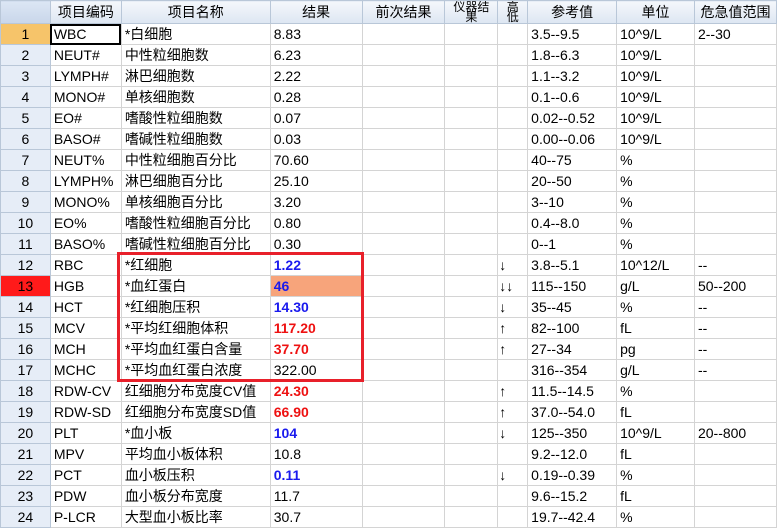  I want to click on cell-code: LYMPH%, so click(85, 181).